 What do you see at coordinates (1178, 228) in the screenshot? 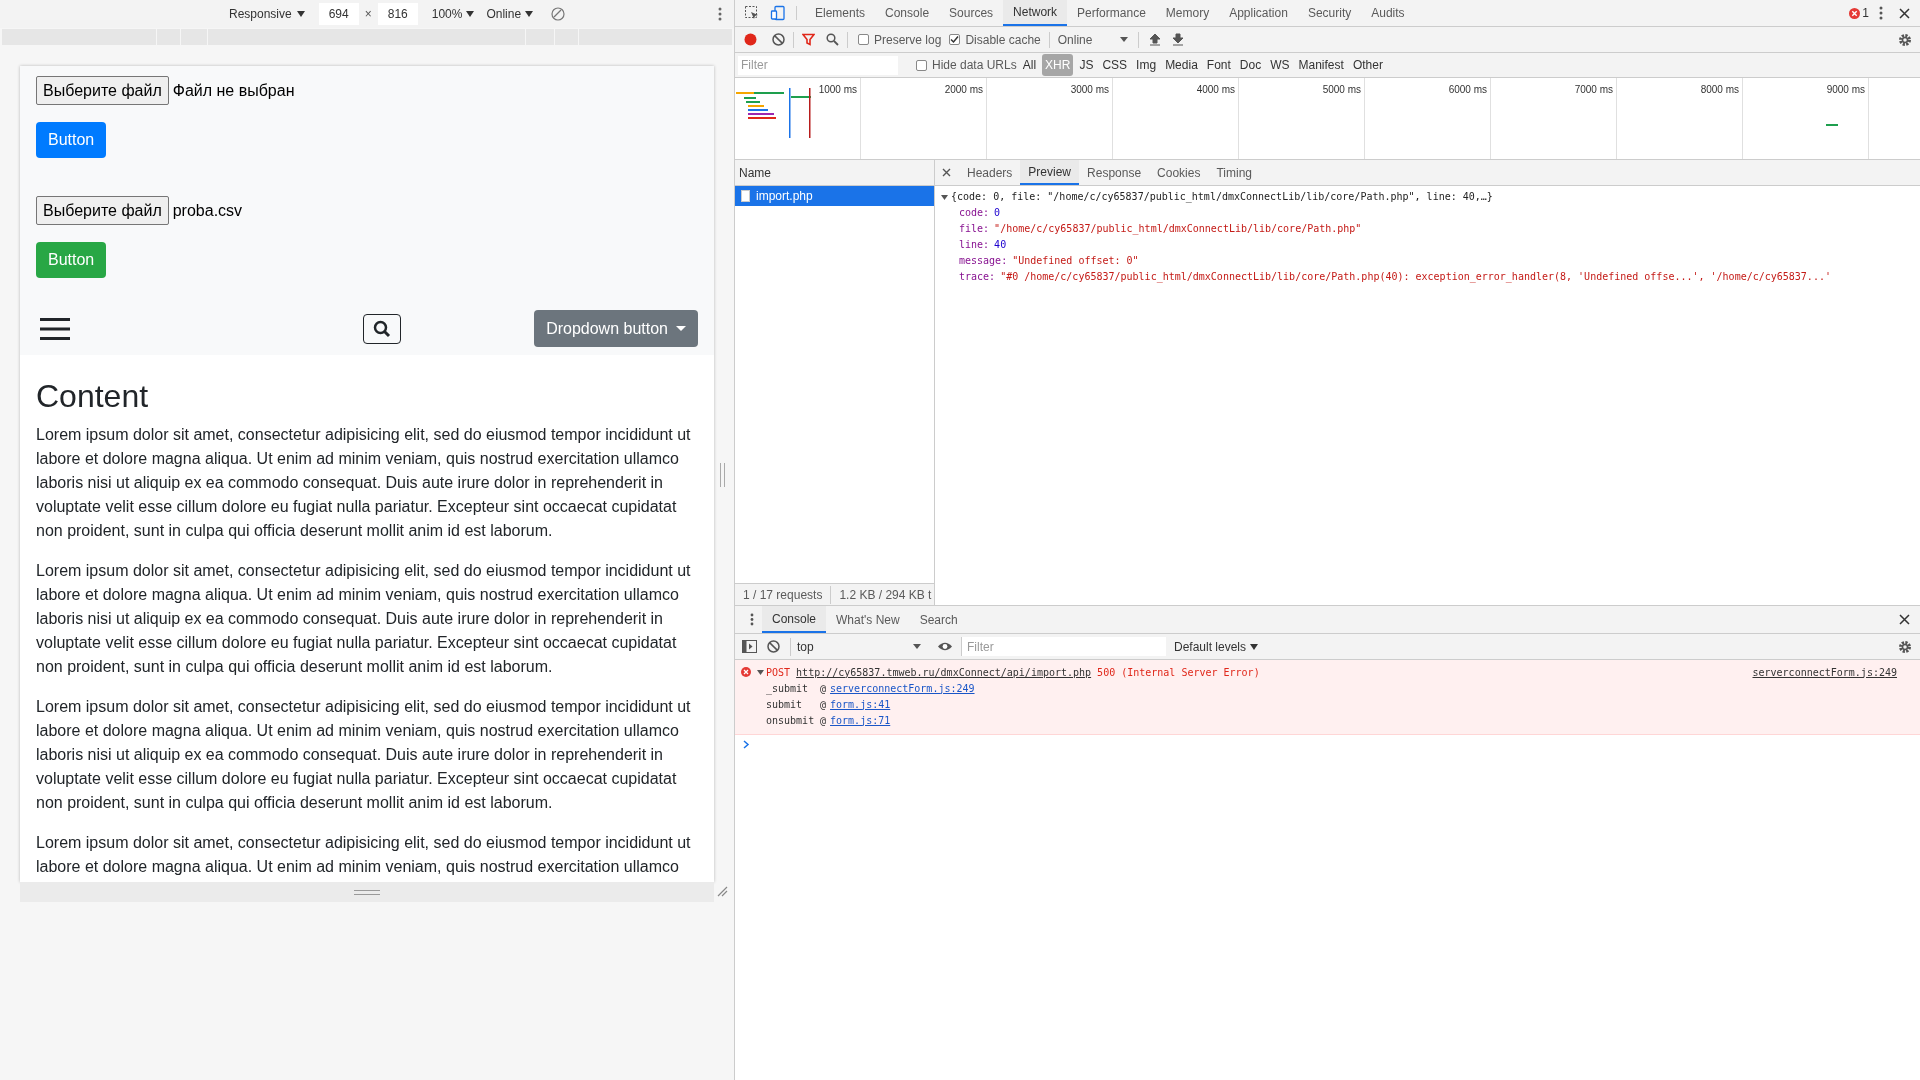
I see `json-value: "/home/c/cy65837/public_html/dmxConnectLib/lib/core/Path.php"` at bounding box center [1178, 228].